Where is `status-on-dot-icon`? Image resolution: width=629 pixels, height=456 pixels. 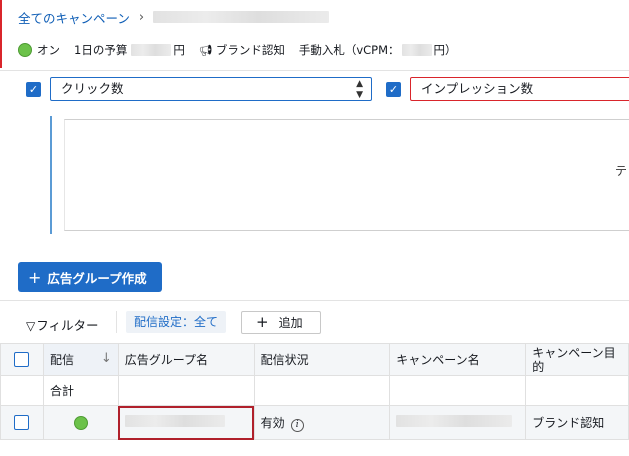 status-on-dot-icon is located at coordinates (25, 50).